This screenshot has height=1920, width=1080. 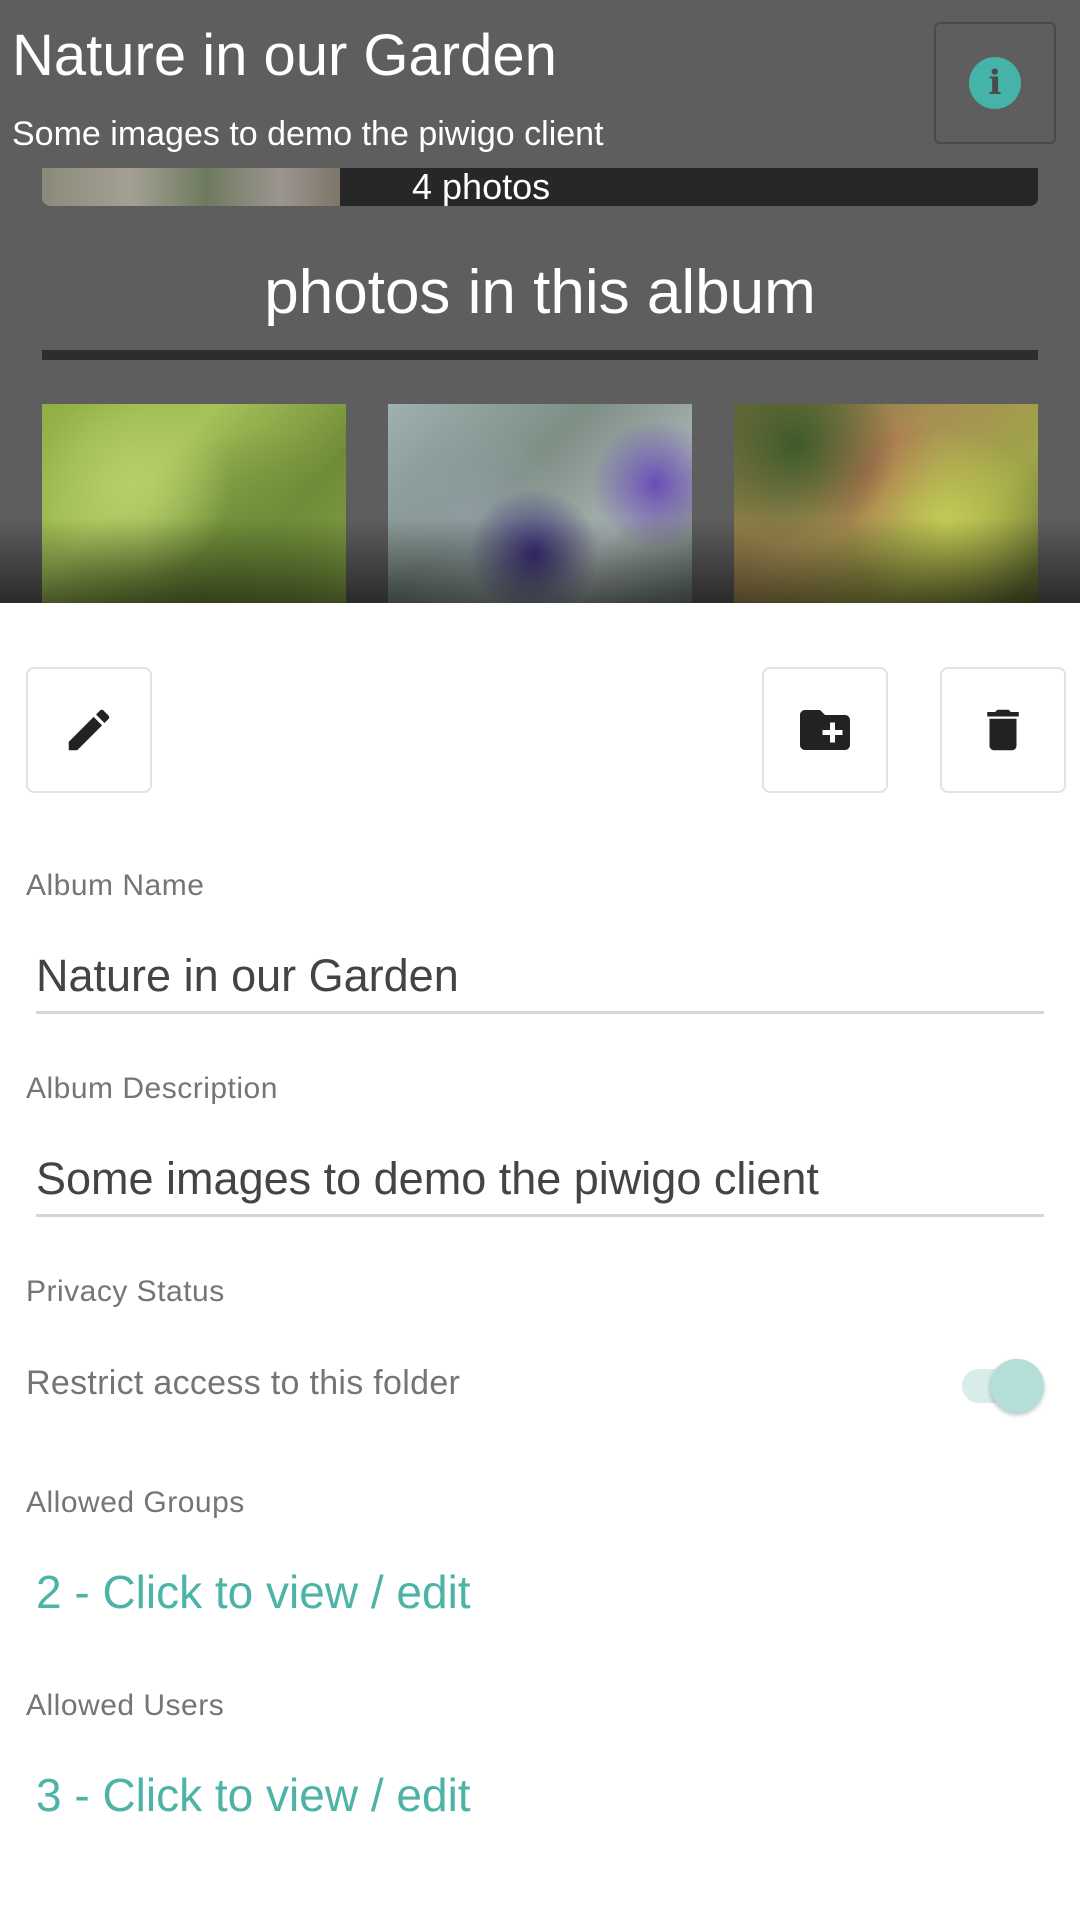 What do you see at coordinates (253, 1795) in the screenshot?
I see `allowed-users-link: 3 - Click to view / edit` at bounding box center [253, 1795].